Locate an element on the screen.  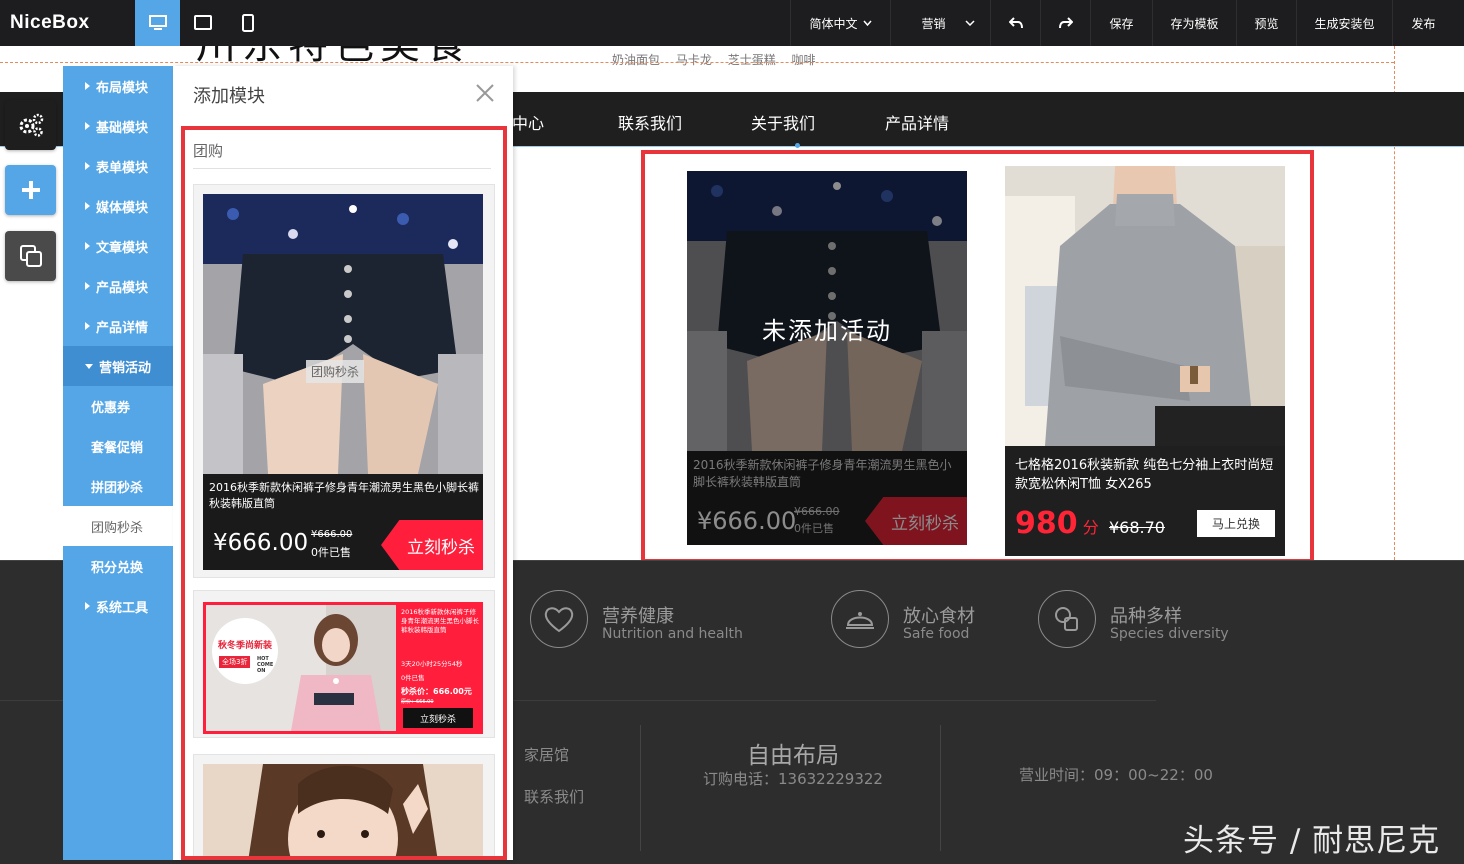
group-divider is located at coordinates (342, 168).